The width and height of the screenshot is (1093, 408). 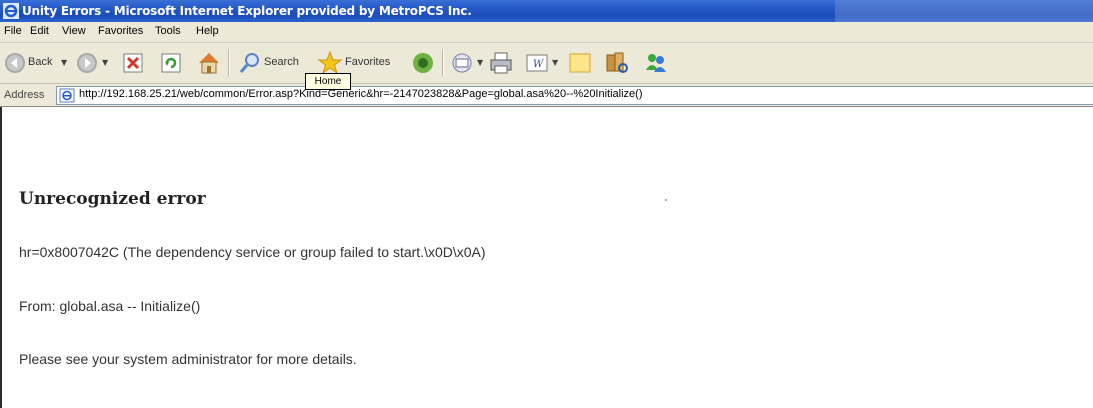 What do you see at coordinates (39, 31) in the screenshot?
I see `menu-edit: Edit` at bounding box center [39, 31].